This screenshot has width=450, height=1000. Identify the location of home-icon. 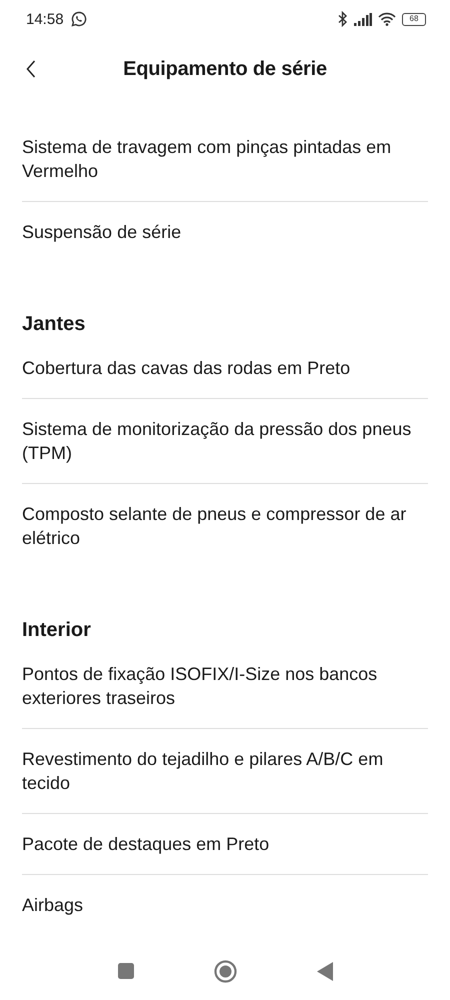
(225, 971).